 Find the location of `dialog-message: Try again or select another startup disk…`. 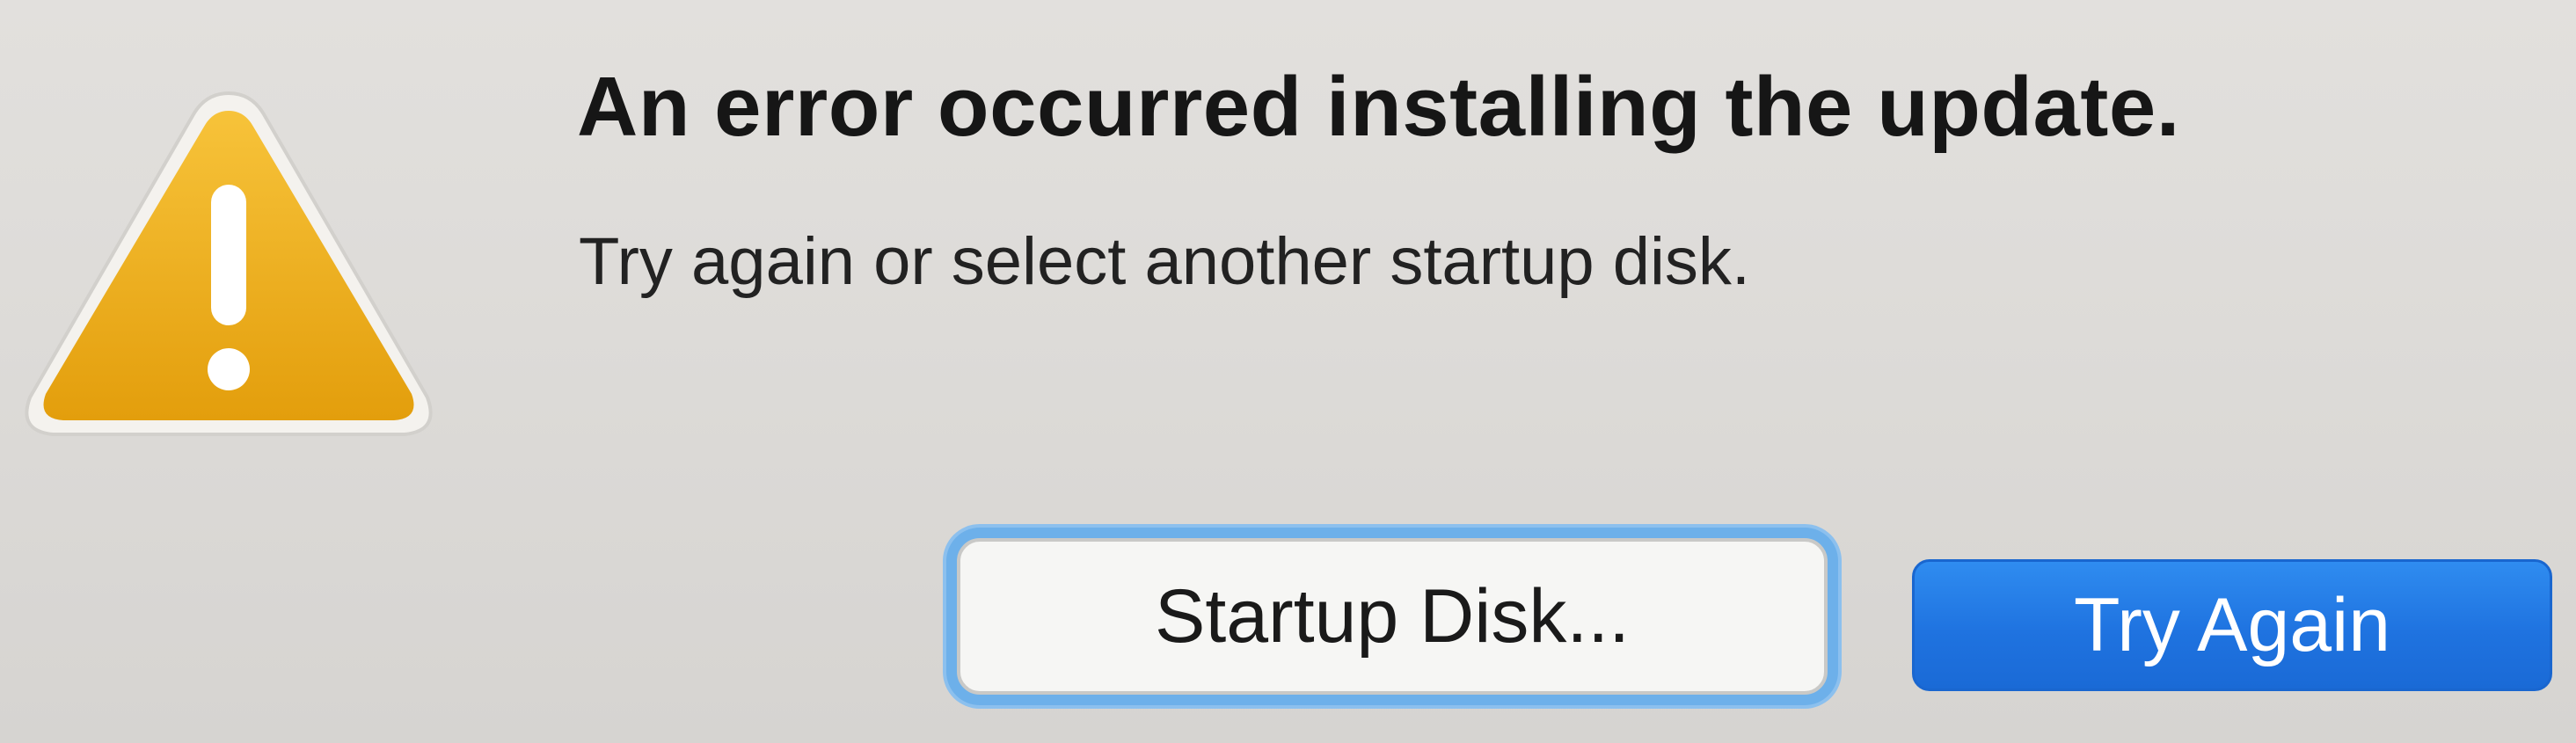

dialog-message: Try again or select another startup disk… is located at coordinates (1165, 262).